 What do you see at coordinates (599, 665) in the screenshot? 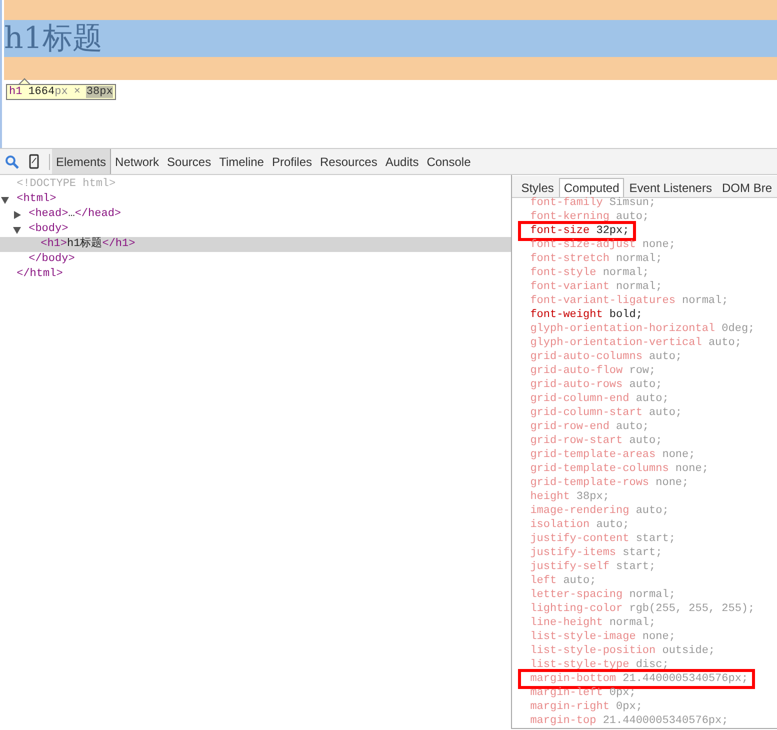
I see `computed-property: list-style-type disc;` at bounding box center [599, 665].